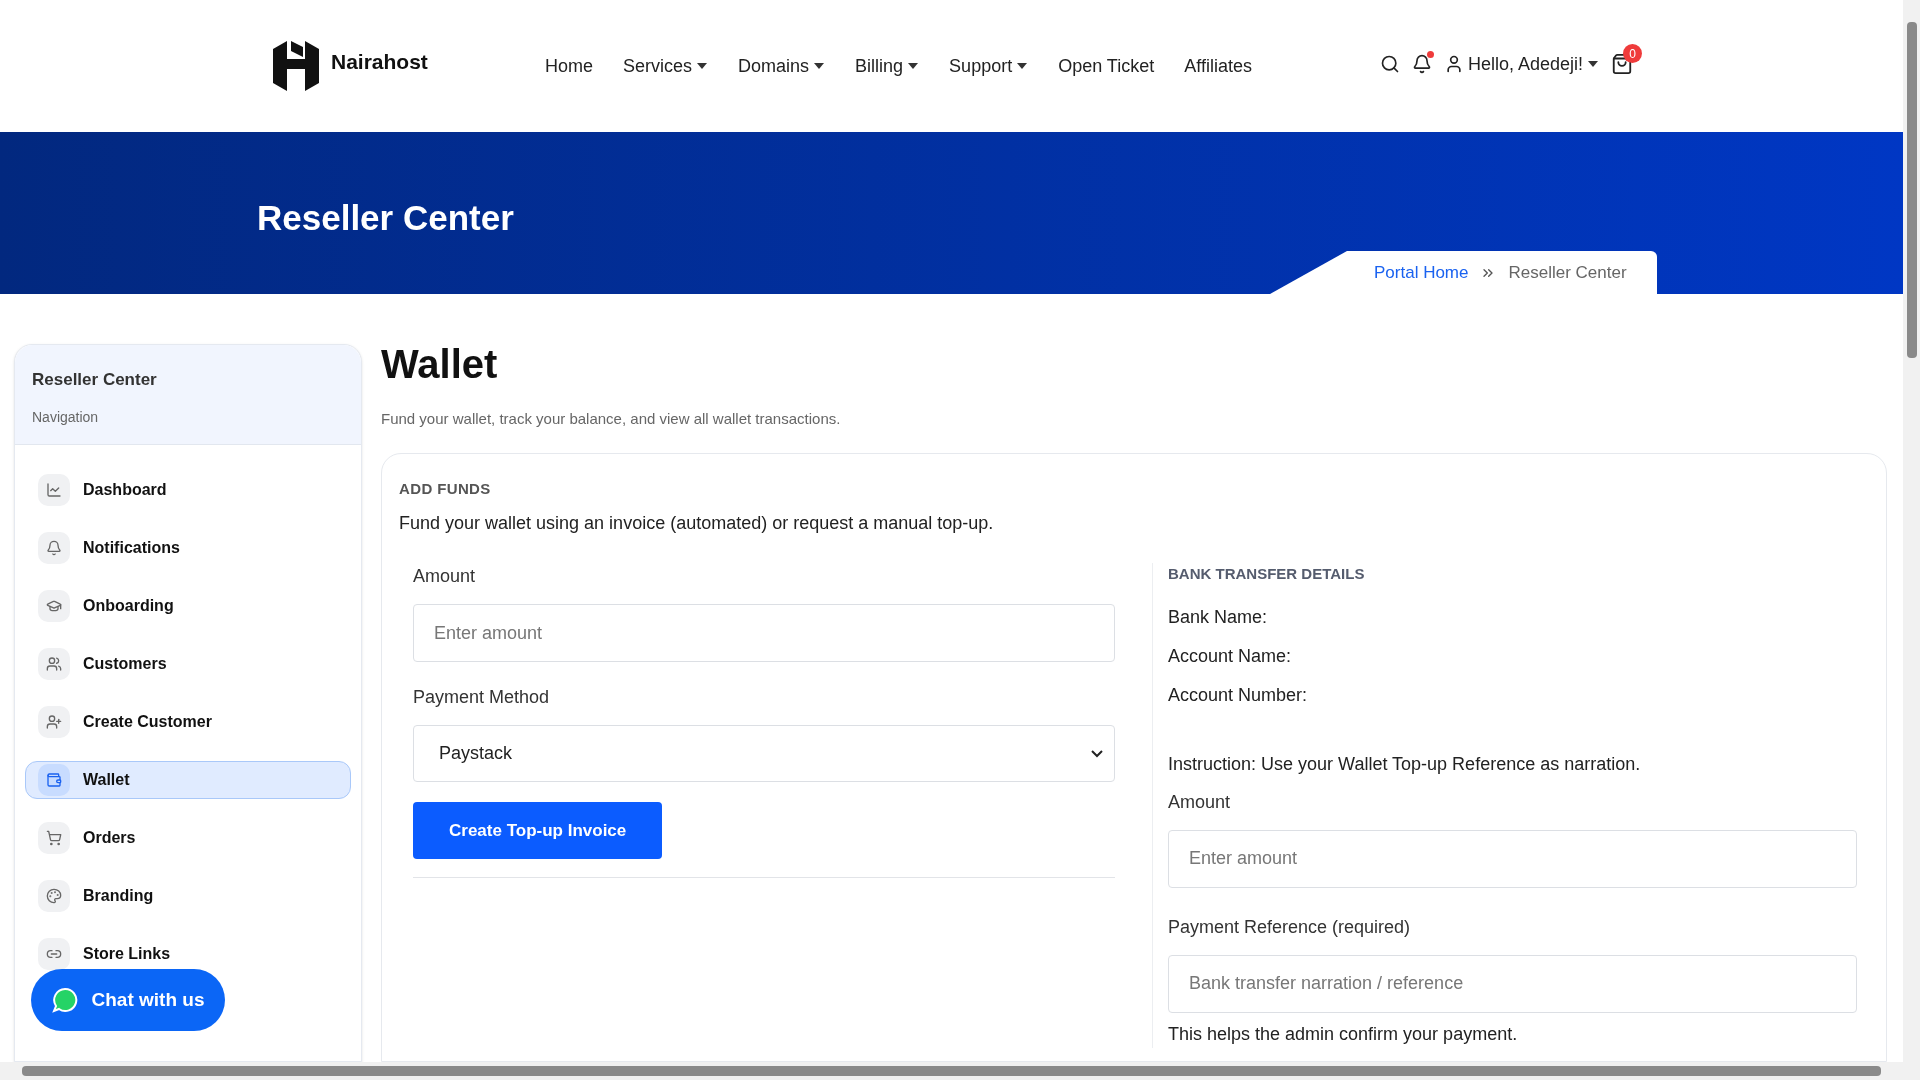 The width and height of the screenshot is (1920, 1080). I want to click on bank-detail: Account Name:, so click(1230, 656).